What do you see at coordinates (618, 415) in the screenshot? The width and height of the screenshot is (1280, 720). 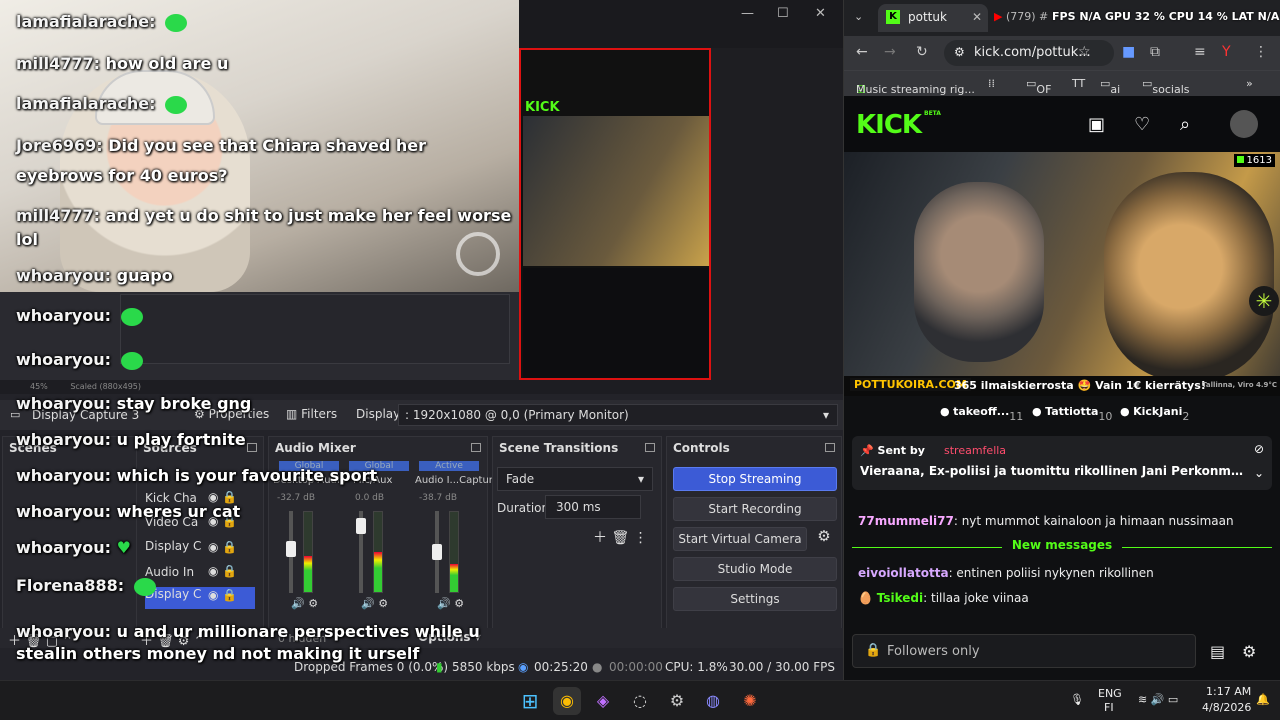 I see `display-select: : 1920x1080 @ 0,0 (Primary Monitor) ▾` at bounding box center [618, 415].